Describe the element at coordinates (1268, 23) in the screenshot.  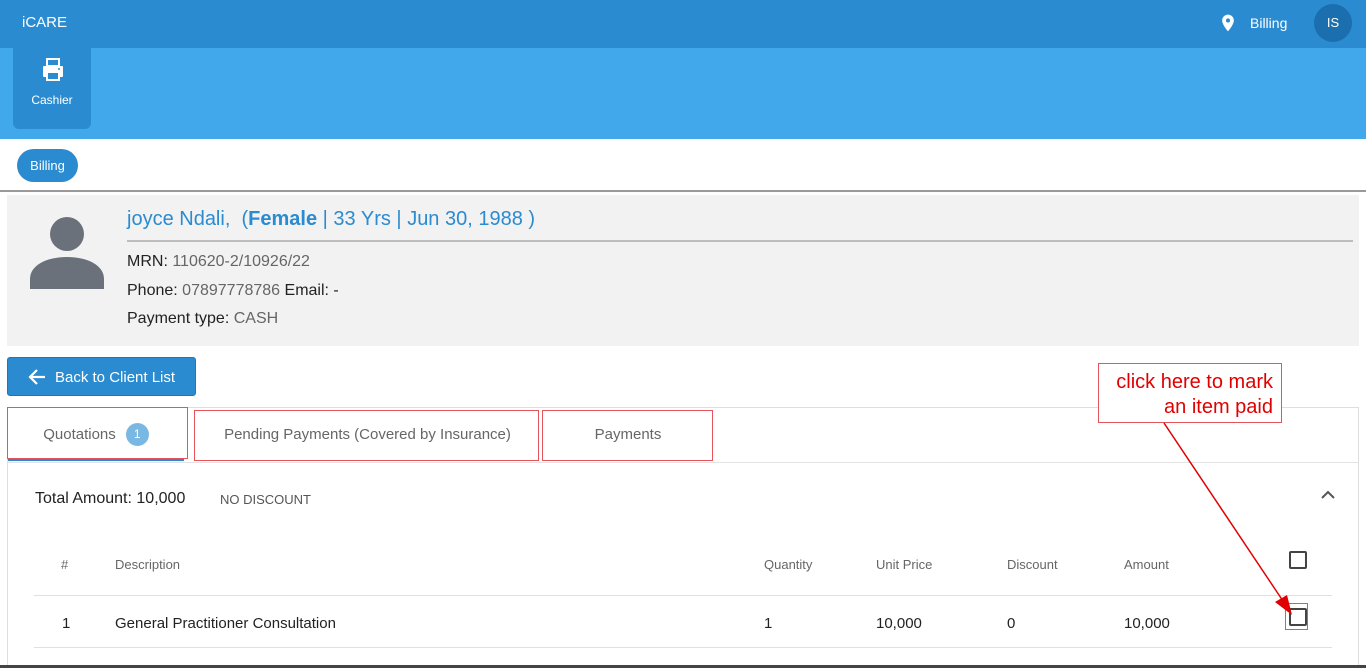
I see `location-label: Billing` at that location.